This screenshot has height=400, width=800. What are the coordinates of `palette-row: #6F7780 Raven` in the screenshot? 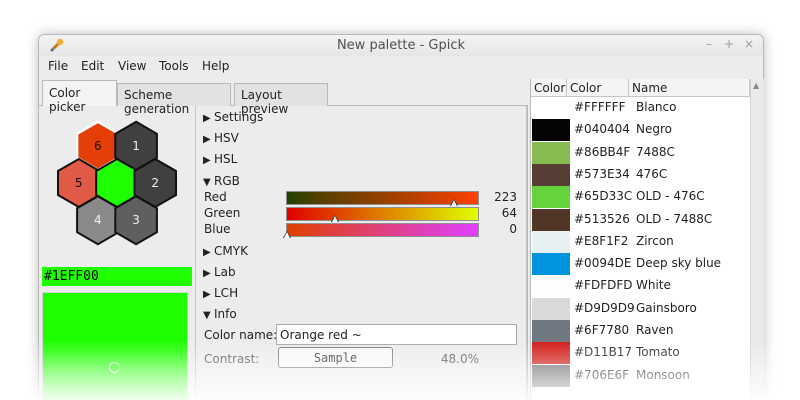 It's located at (640, 331).